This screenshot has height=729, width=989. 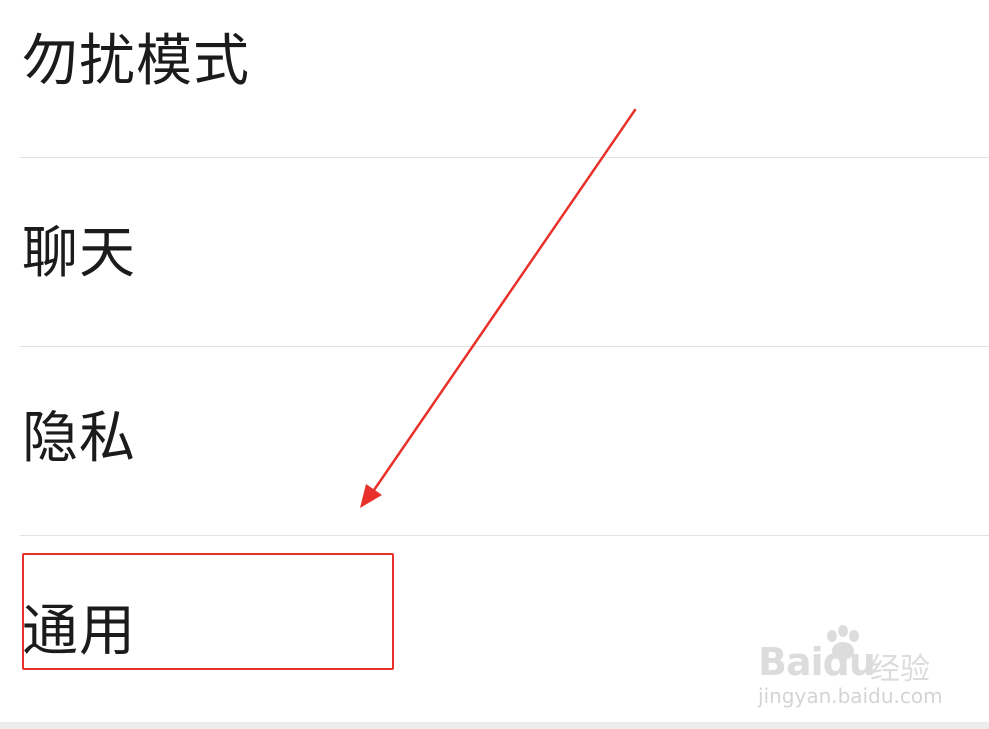 What do you see at coordinates (494, 725) in the screenshot?
I see `bottom-strip` at bounding box center [494, 725].